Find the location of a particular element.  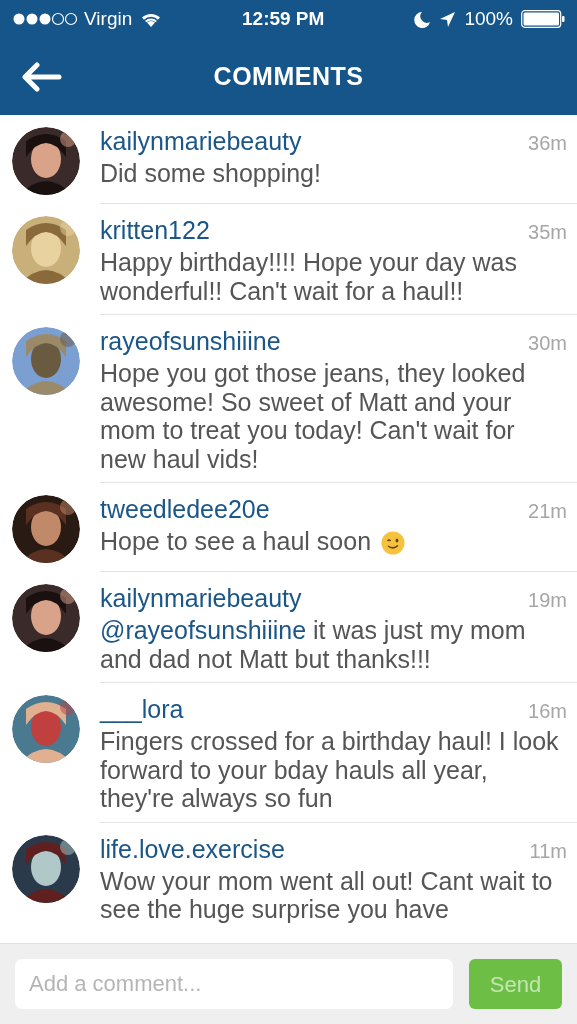

moon-icon is located at coordinates (423, 19).